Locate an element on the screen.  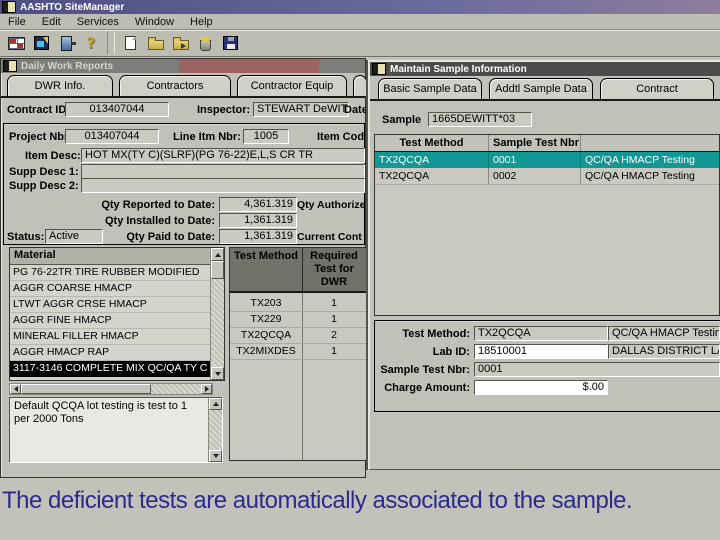
tab-contract: Contract is located at coordinates (657, 88).